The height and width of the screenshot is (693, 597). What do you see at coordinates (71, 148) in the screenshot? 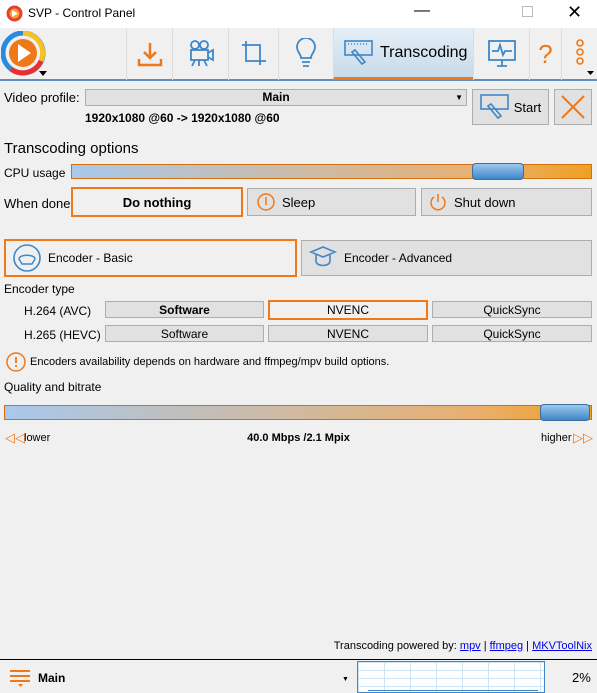
I see `section-title: Transcoding options` at bounding box center [71, 148].